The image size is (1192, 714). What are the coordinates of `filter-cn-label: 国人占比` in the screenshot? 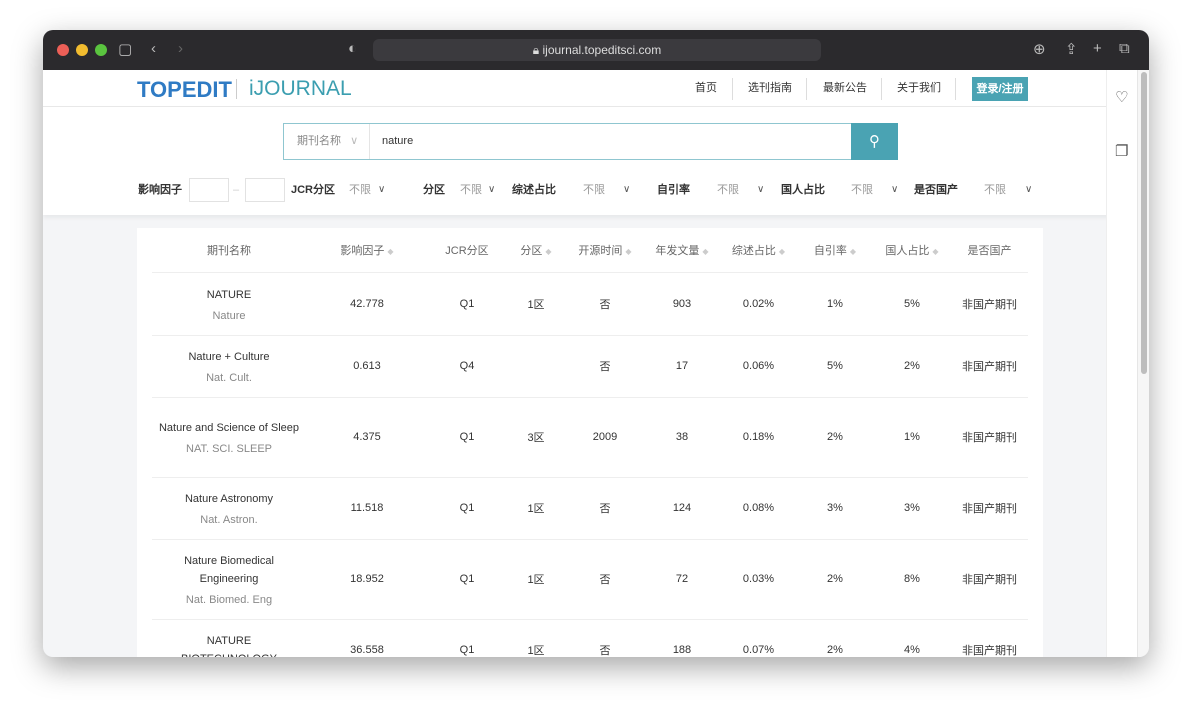 It's located at (803, 190).